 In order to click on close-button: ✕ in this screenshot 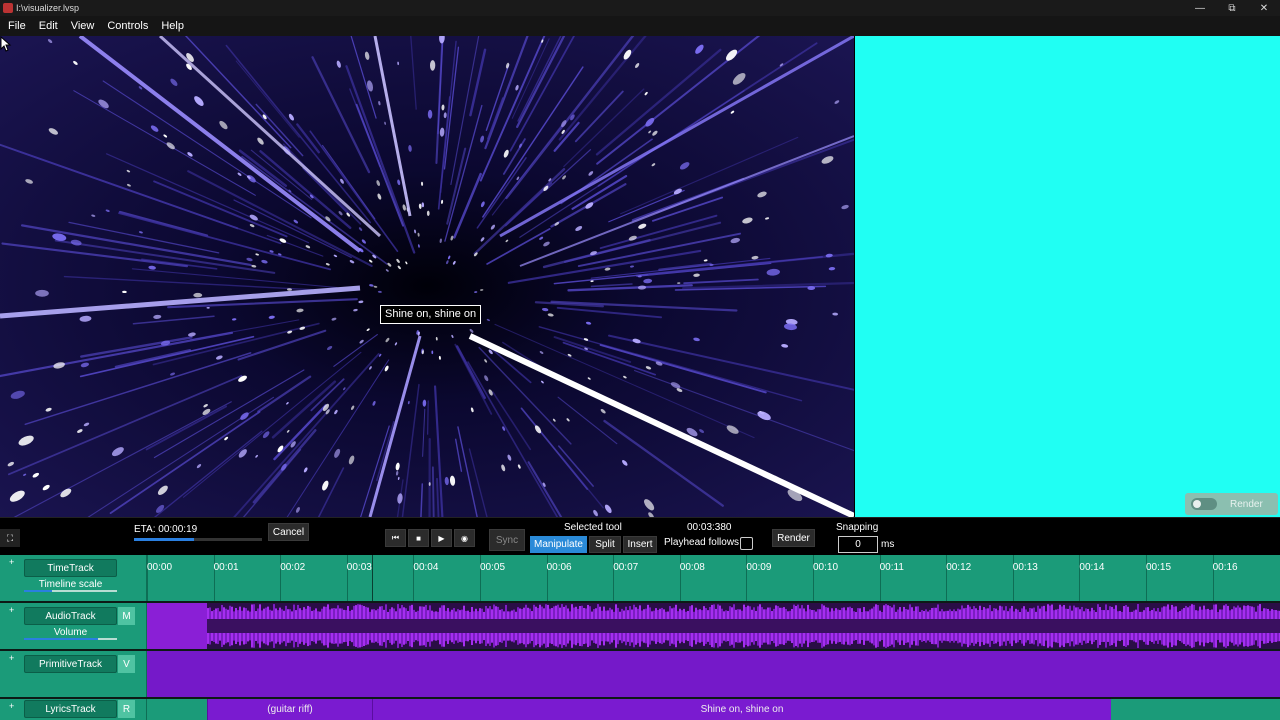, I will do `click(1264, 8)`.